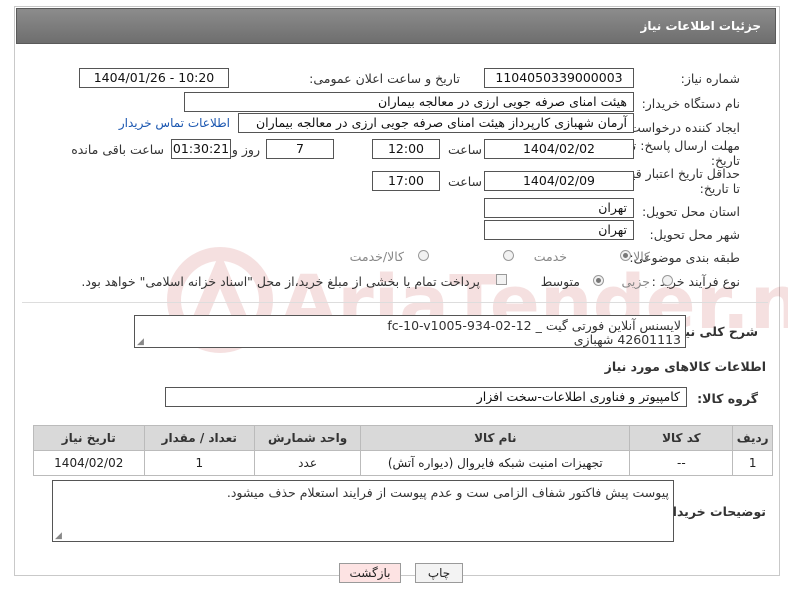  Describe the element at coordinates (376, 256) in the screenshot. I see `category-option-goods-service: کالا/خدمت` at that location.